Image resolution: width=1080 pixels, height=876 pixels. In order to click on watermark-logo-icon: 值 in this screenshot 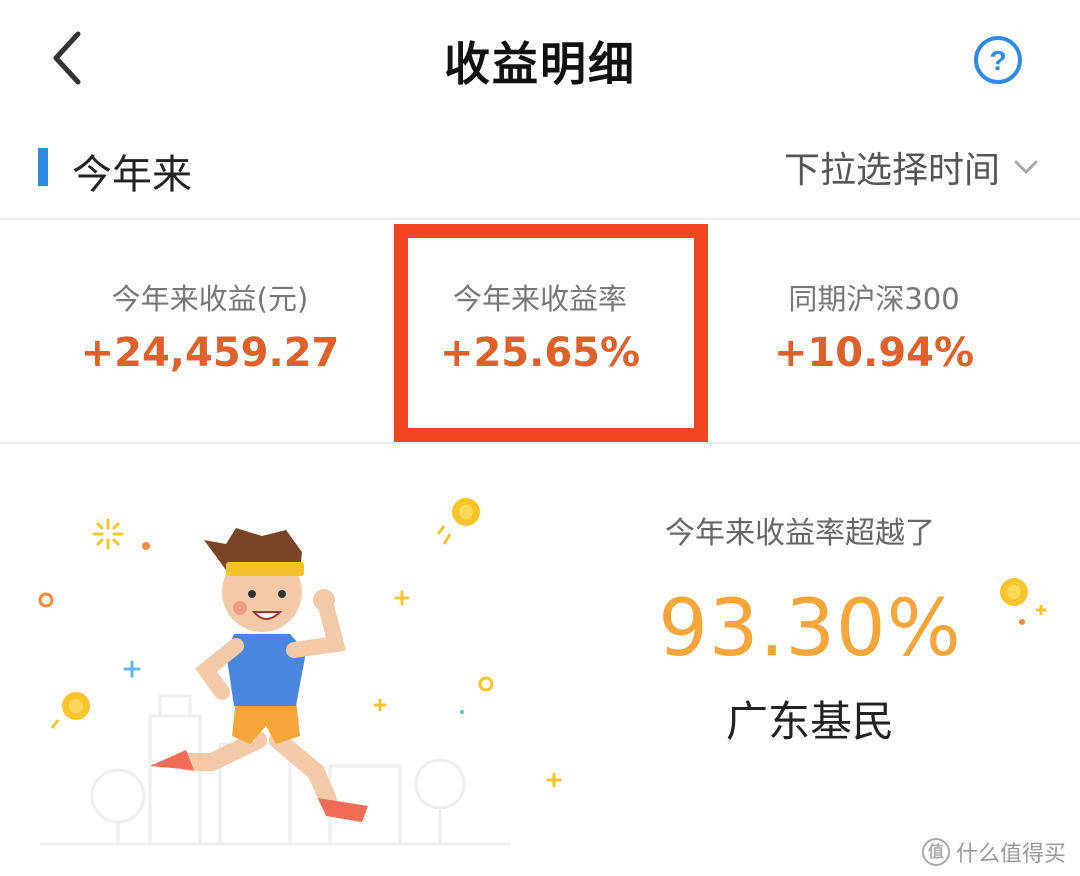, I will do `click(935, 852)`.